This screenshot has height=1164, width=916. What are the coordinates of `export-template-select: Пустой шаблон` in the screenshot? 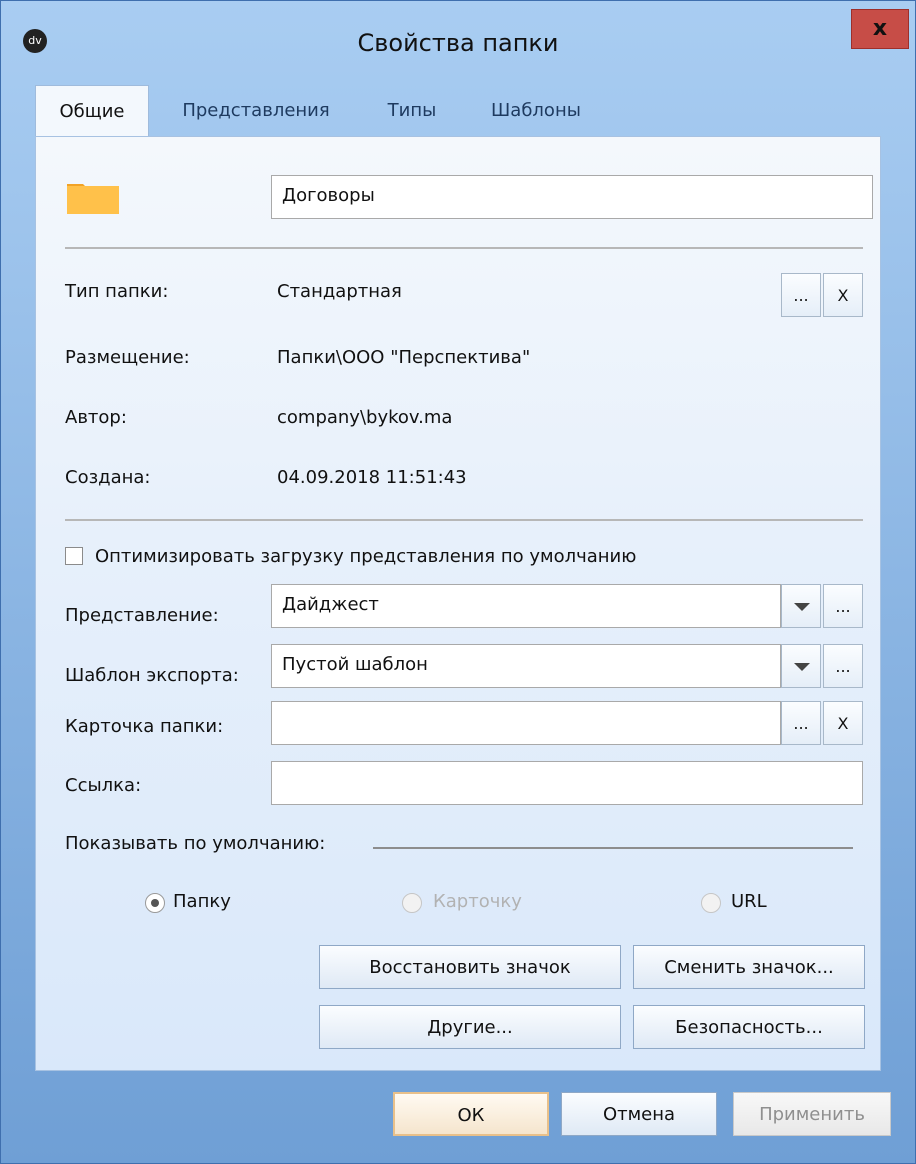 It's located at (526, 666).